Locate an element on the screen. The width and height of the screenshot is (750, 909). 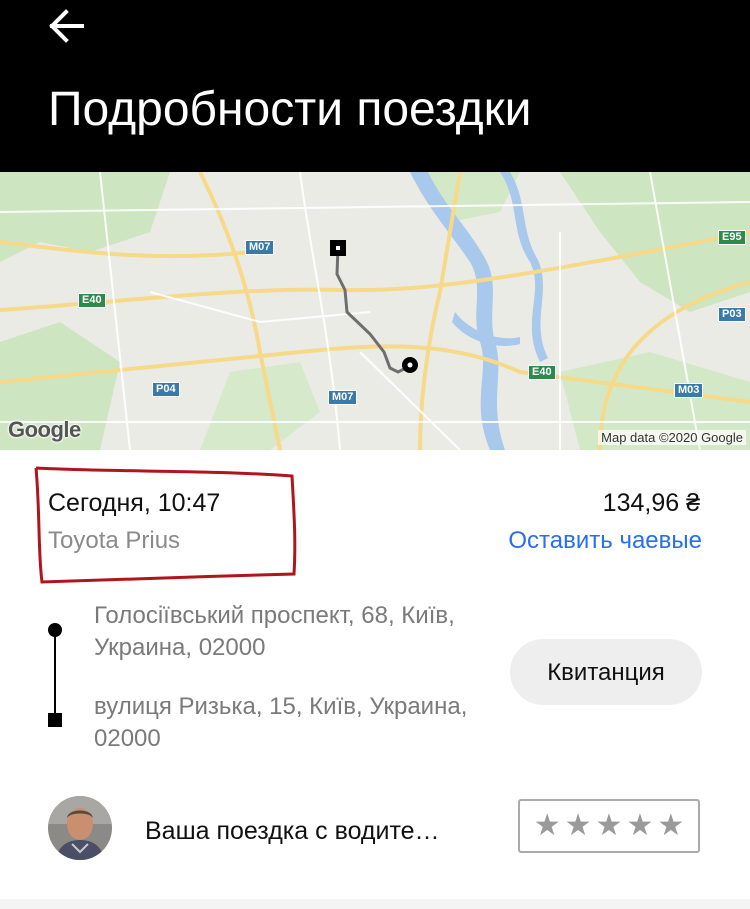
leave-tip-link: Оставить чаевые is located at coordinates (605, 541).